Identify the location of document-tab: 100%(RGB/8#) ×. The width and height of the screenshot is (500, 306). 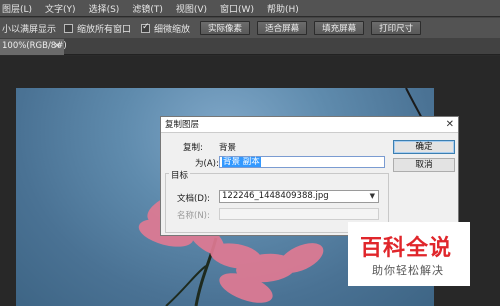
(33, 47).